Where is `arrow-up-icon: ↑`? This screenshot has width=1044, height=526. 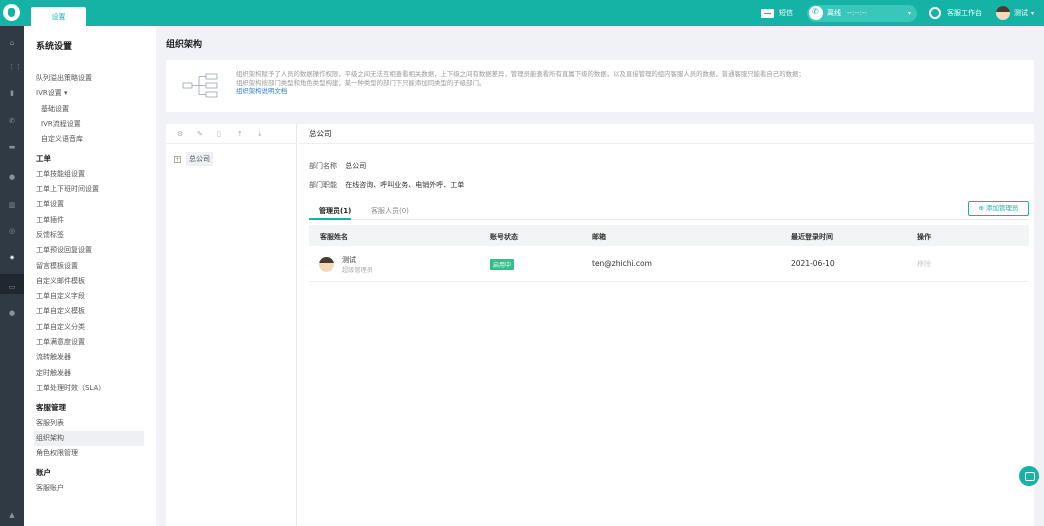 arrow-up-icon: ↑ is located at coordinates (247, 134).